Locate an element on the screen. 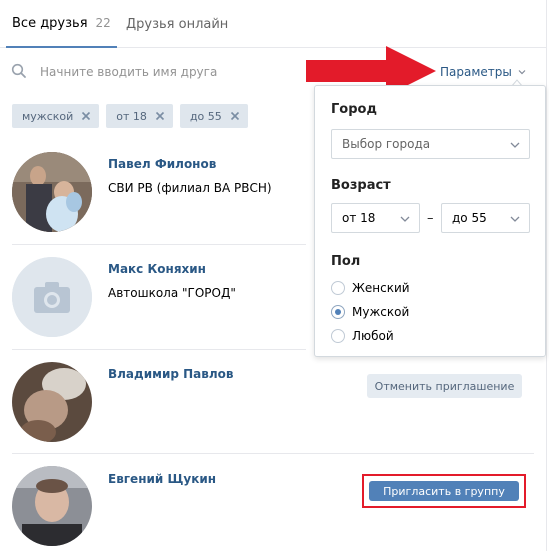  radio-male: Мужской is located at coordinates (370, 312).